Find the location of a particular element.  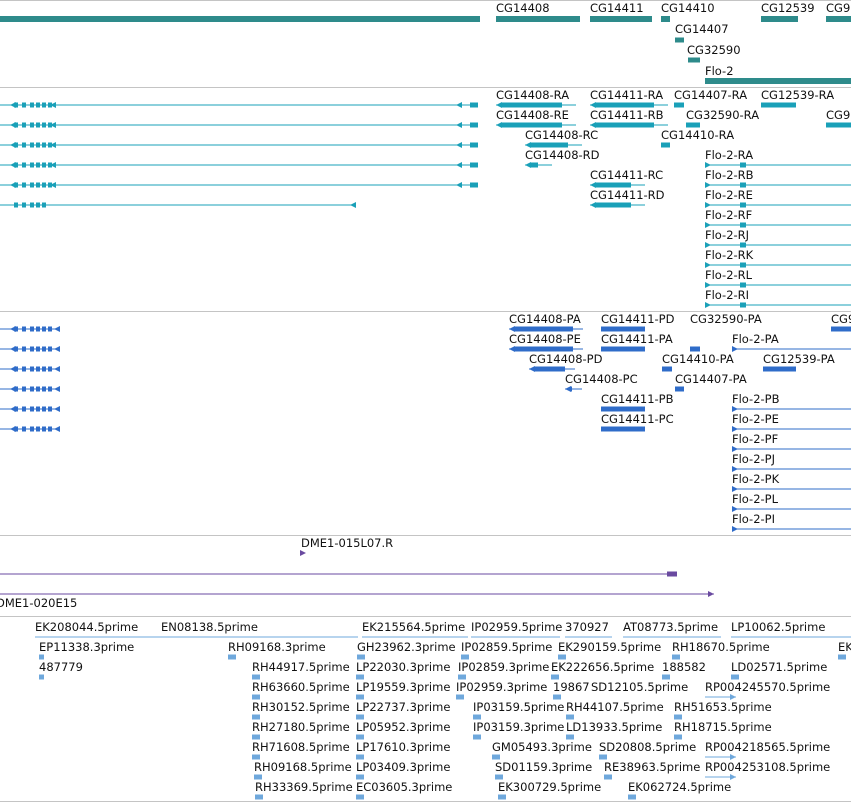

est-label: RE38963.5prime is located at coordinates (652, 767).